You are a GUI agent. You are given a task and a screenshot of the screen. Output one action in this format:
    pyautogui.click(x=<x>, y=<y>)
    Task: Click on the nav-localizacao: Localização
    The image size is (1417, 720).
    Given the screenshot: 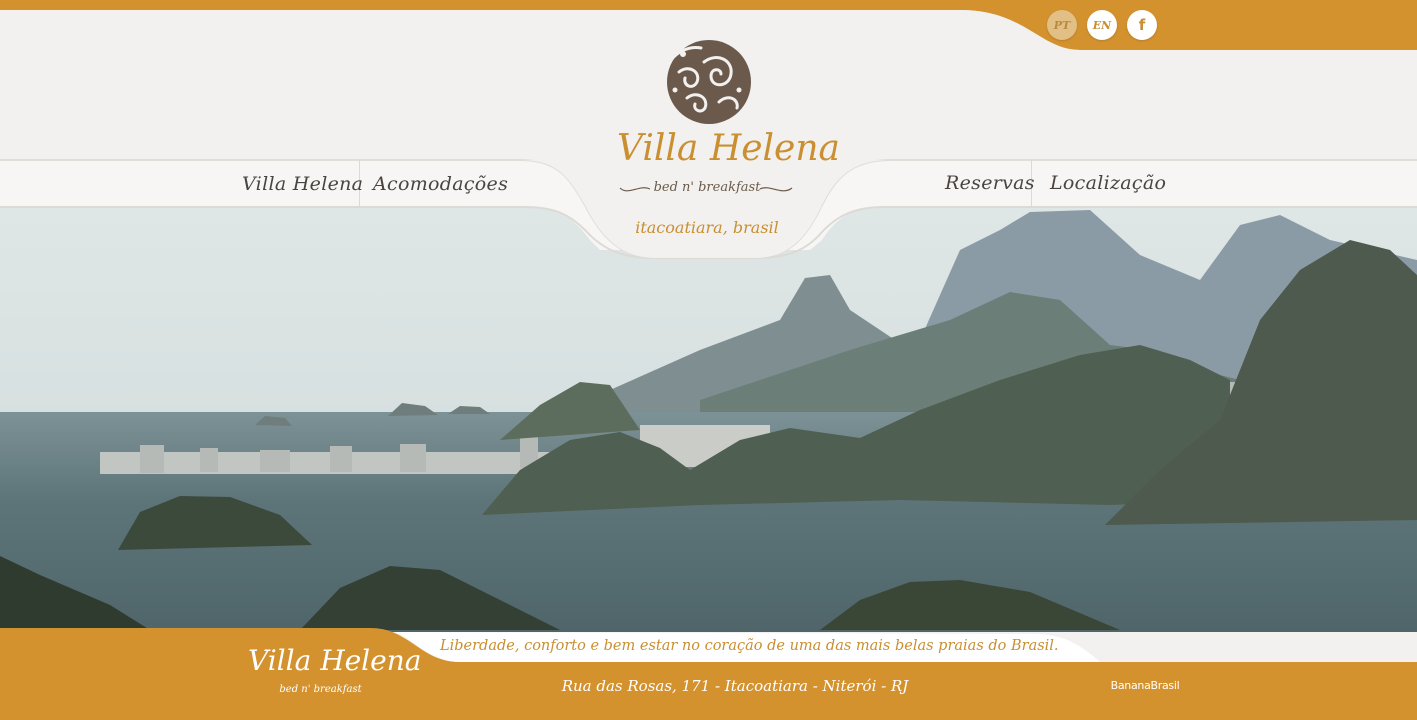 What is the action you would take?
    pyautogui.click(x=1108, y=183)
    